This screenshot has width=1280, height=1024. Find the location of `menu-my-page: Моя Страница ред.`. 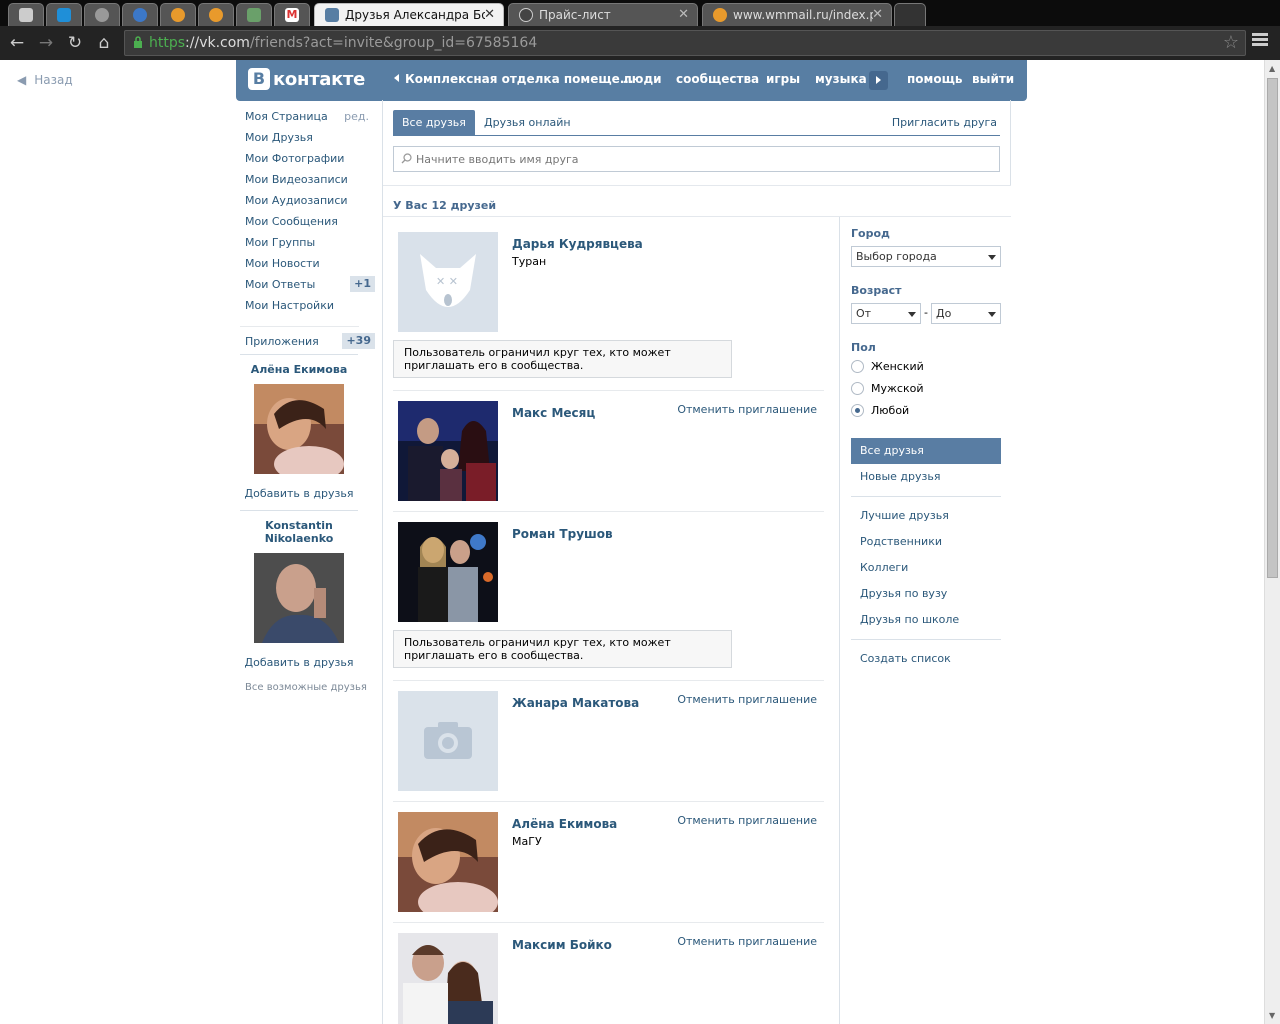

menu-my-page: Моя Страница ред. is located at coordinates (310, 120).